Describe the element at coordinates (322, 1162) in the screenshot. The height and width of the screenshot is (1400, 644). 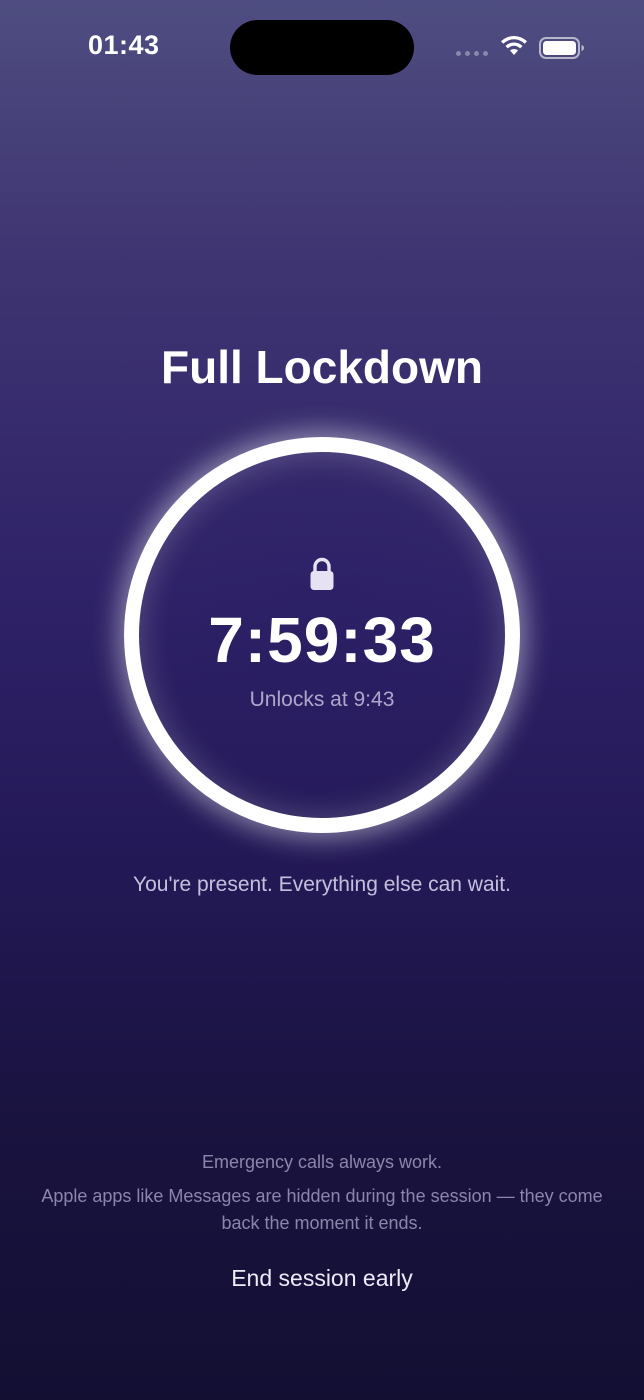
I see `emergency-note: Emergency calls always work.` at that location.